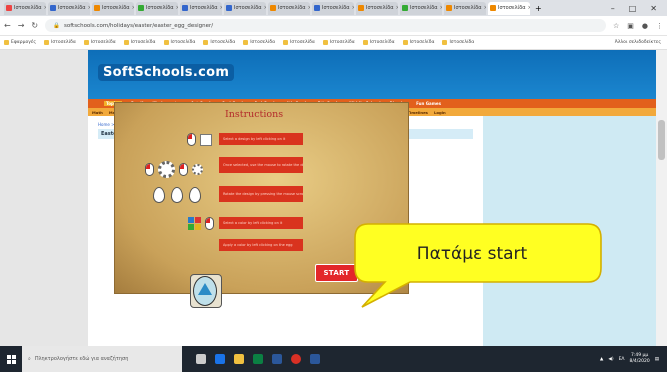 Image resolution: width=667 pixels, height=372 pixels. Describe the element at coordinates (23, 42) in the screenshot. I see `bookmark-label: Εφαρμογές` at that location.